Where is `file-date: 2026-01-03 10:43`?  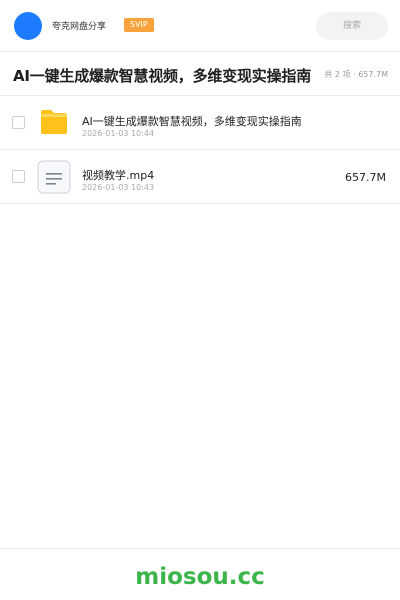
file-date: 2026-01-03 10:43 is located at coordinates (118, 187).